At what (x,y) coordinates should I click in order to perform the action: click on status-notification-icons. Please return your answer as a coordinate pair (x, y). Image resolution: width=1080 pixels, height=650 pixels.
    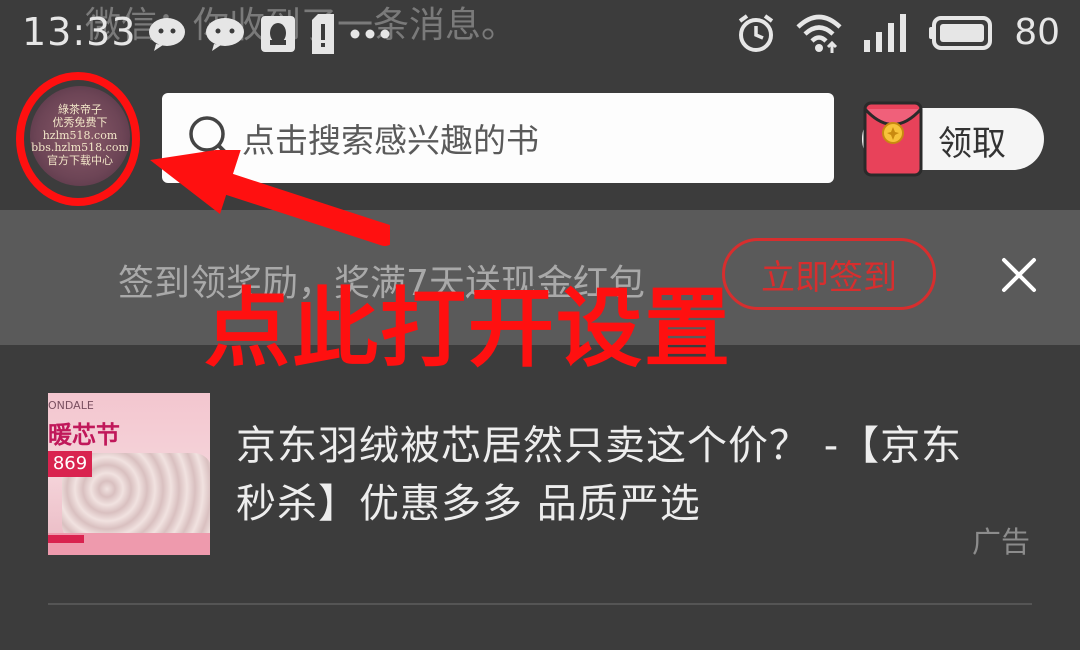
    Looking at the image, I should click on (269, 34).